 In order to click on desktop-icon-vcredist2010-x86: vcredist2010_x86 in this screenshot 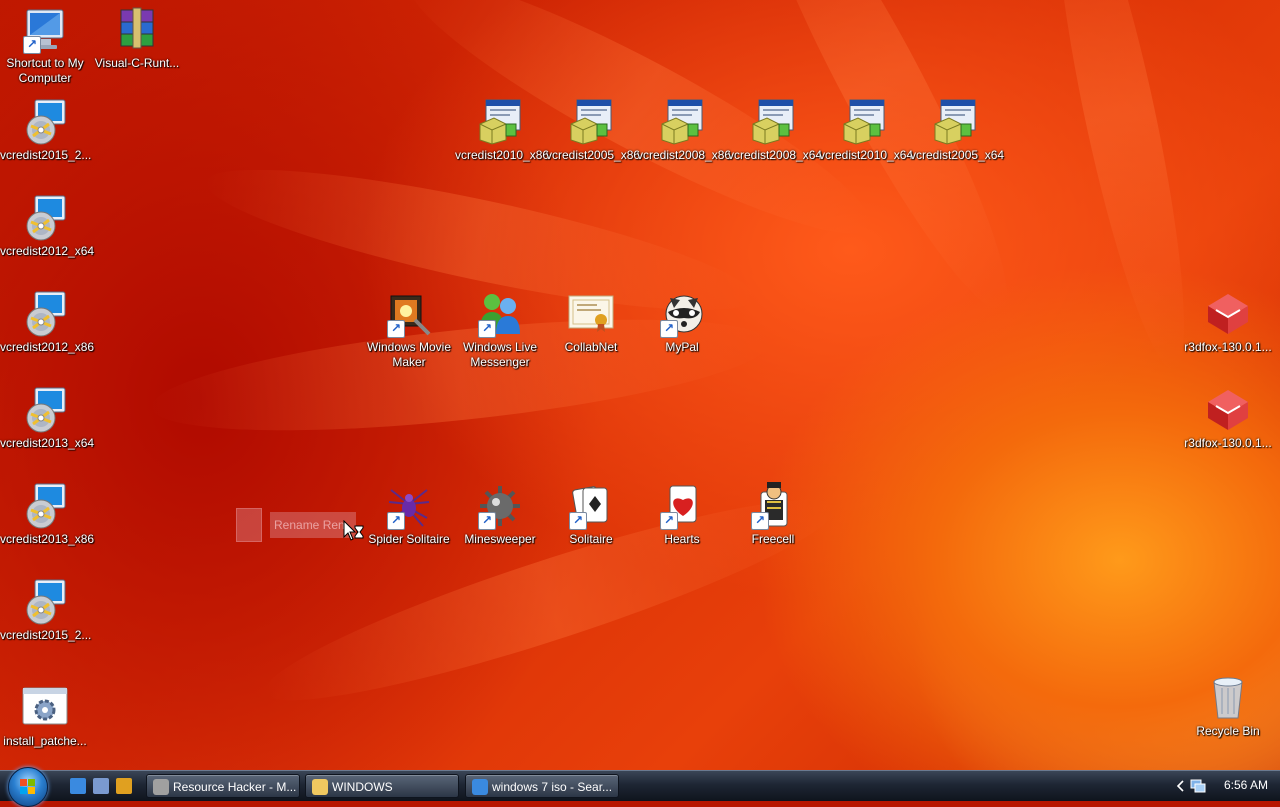, I will do `click(502, 130)`.